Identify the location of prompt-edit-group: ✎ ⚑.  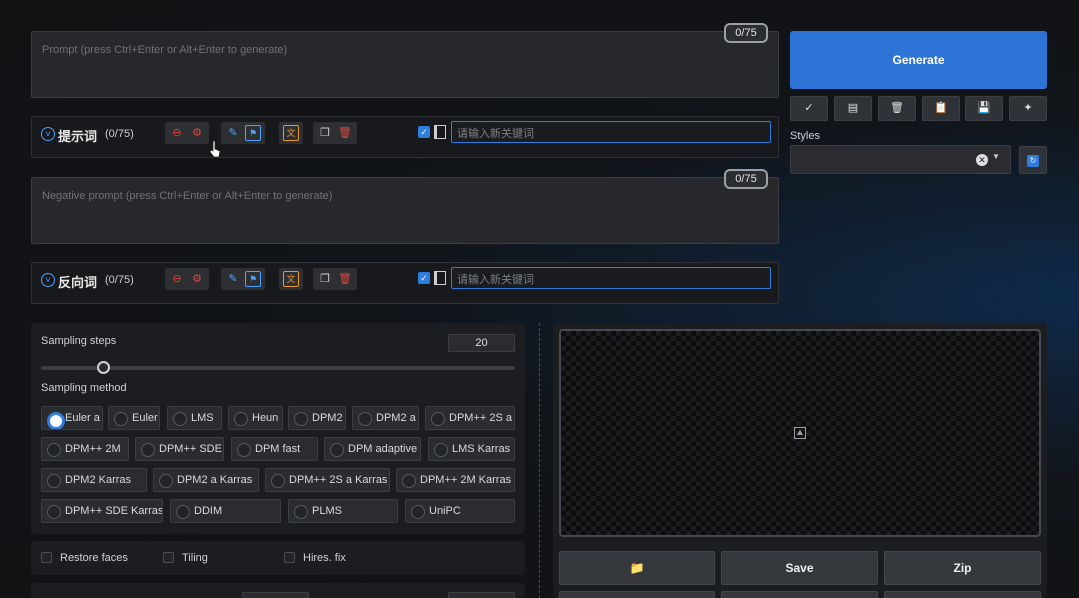
(243, 133).